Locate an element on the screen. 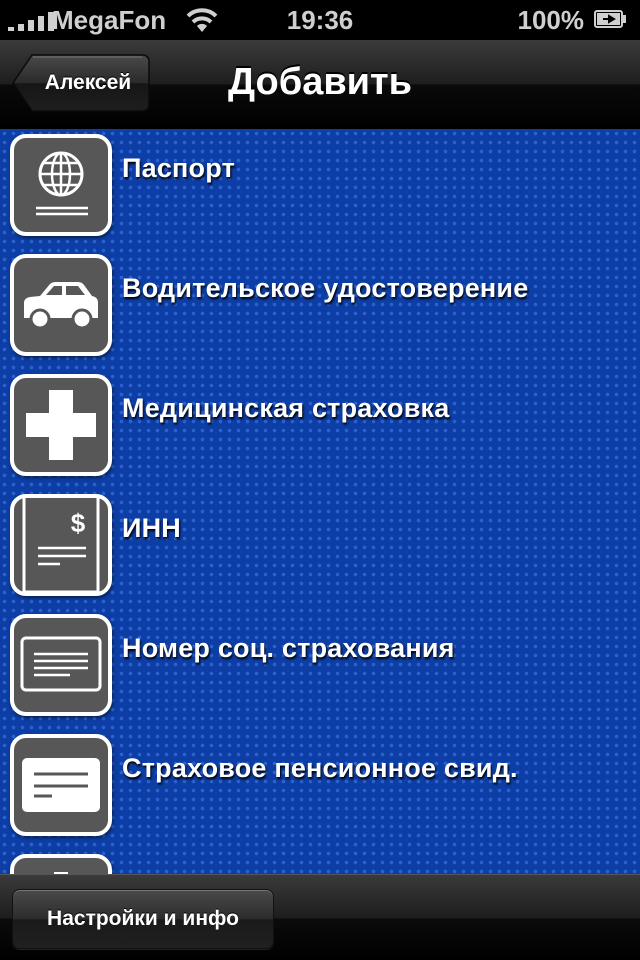  back-button: Алексей is located at coordinates (81, 83).